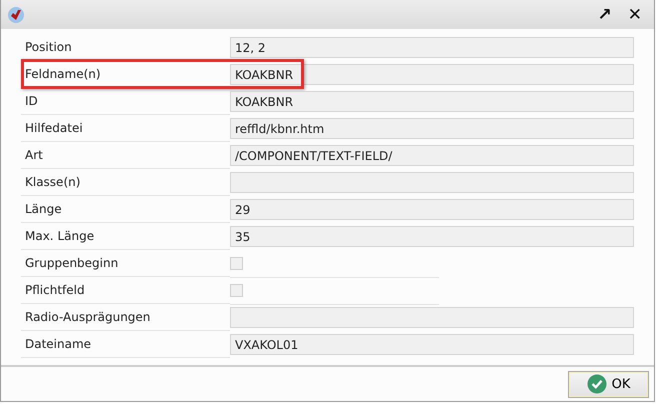  I want to click on field-label: Klasse(n), so click(125, 182).